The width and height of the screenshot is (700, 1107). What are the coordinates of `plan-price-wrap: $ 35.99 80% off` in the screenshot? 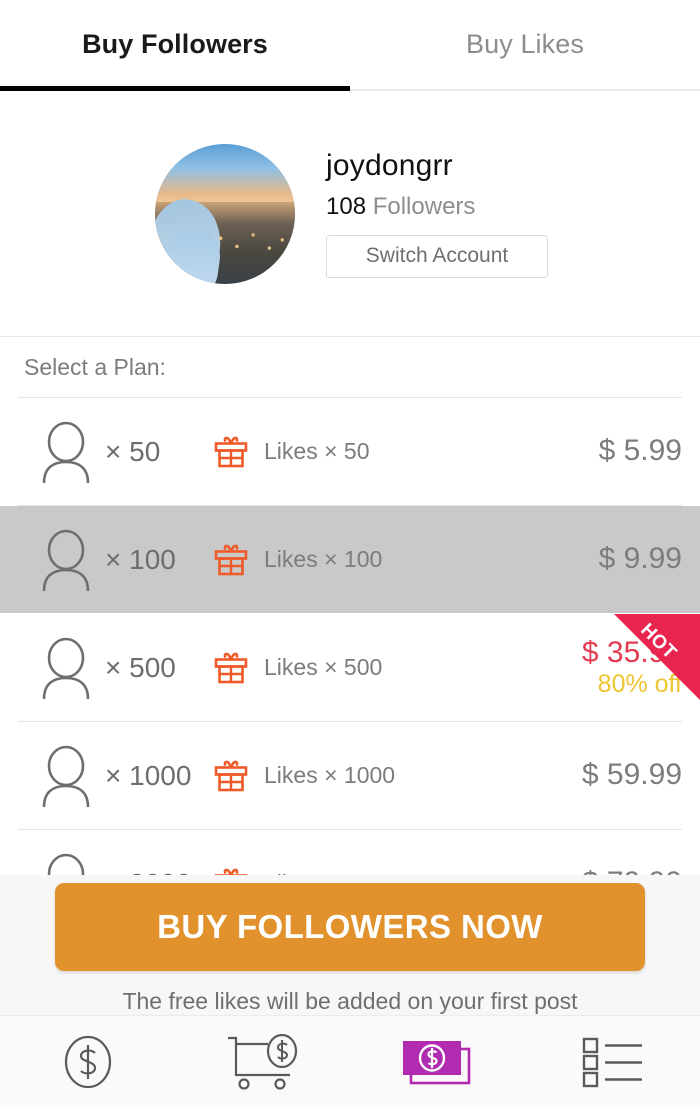 It's located at (641, 667).